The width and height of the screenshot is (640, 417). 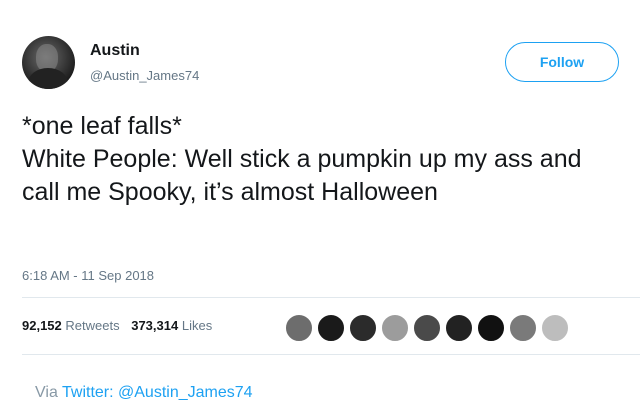 What do you see at coordinates (92, 325) in the screenshot?
I see `retweets-label: Retweets` at bounding box center [92, 325].